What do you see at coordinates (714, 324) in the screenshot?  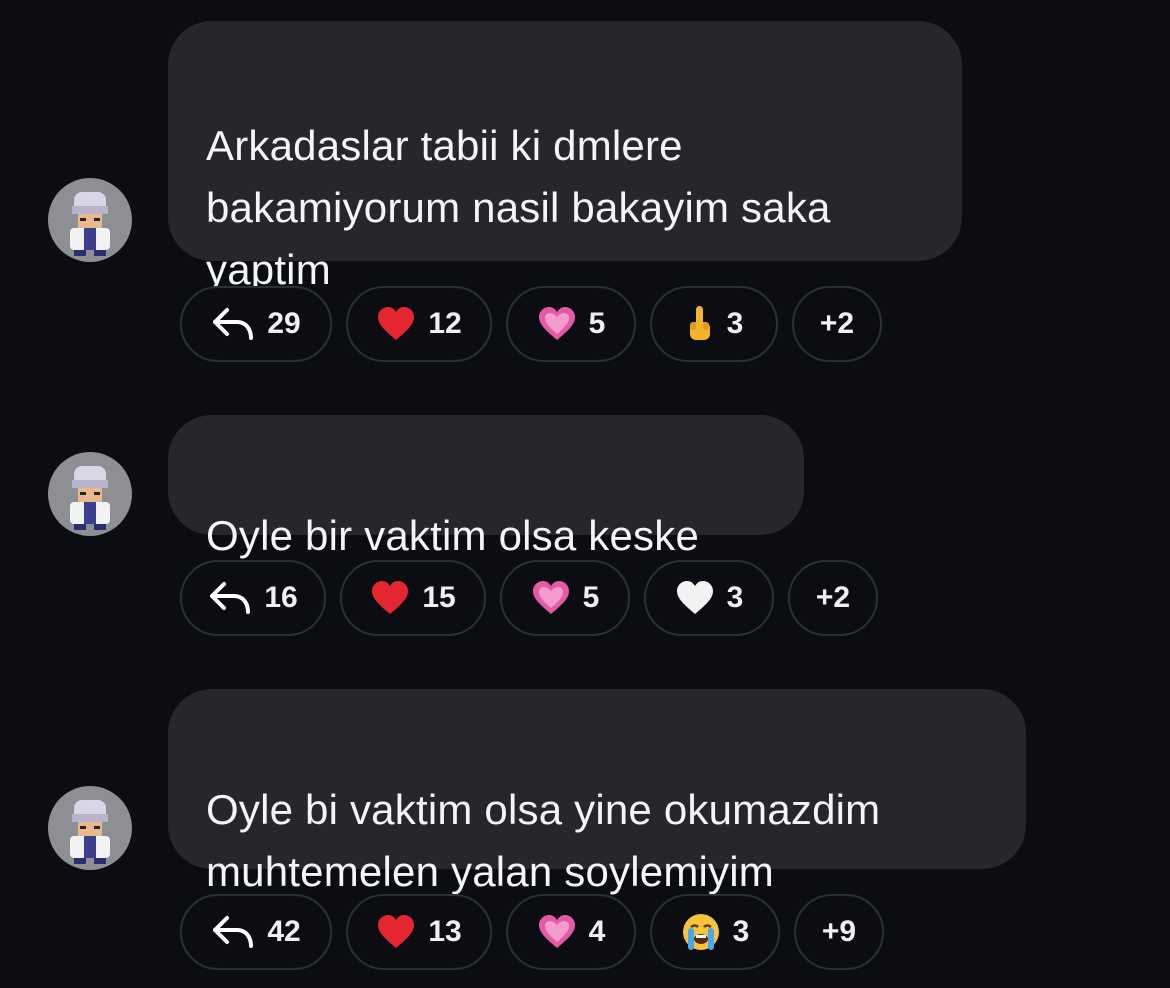 I see `reaction-middle-finger: 3` at bounding box center [714, 324].